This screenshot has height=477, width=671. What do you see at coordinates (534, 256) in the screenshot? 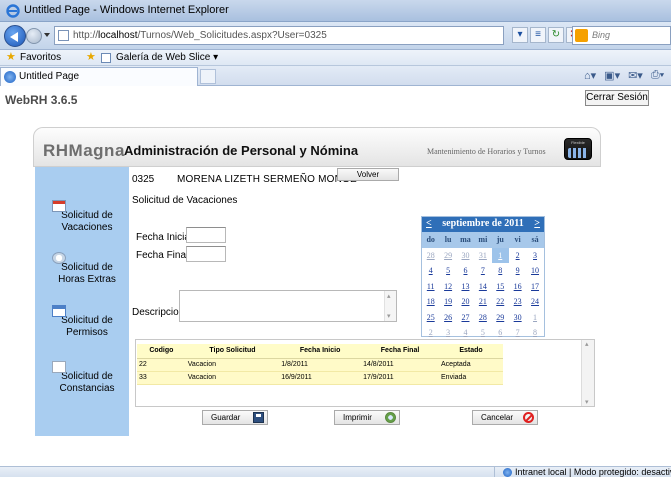
I see `calendar-day: 3` at bounding box center [534, 256].